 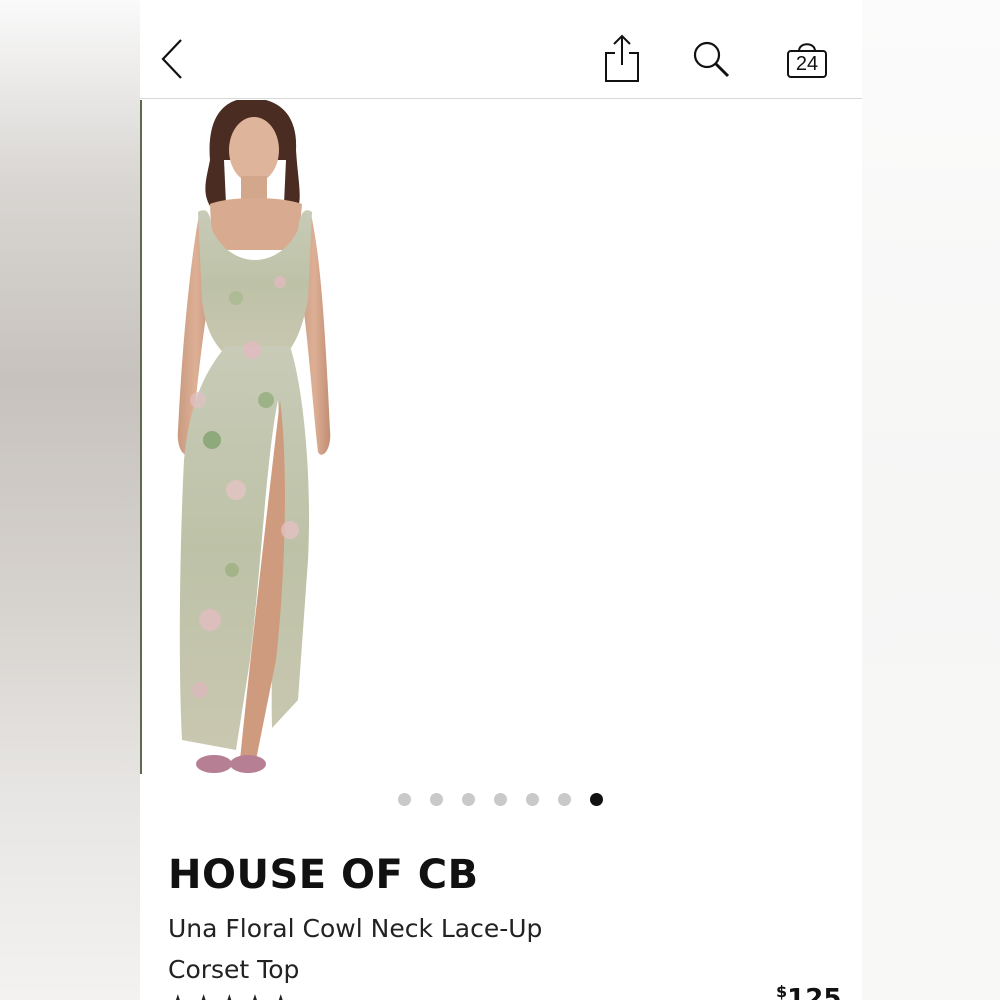 What do you see at coordinates (323, 875) in the screenshot?
I see `brand-name: HOUSE OF CB` at bounding box center [323, 875].